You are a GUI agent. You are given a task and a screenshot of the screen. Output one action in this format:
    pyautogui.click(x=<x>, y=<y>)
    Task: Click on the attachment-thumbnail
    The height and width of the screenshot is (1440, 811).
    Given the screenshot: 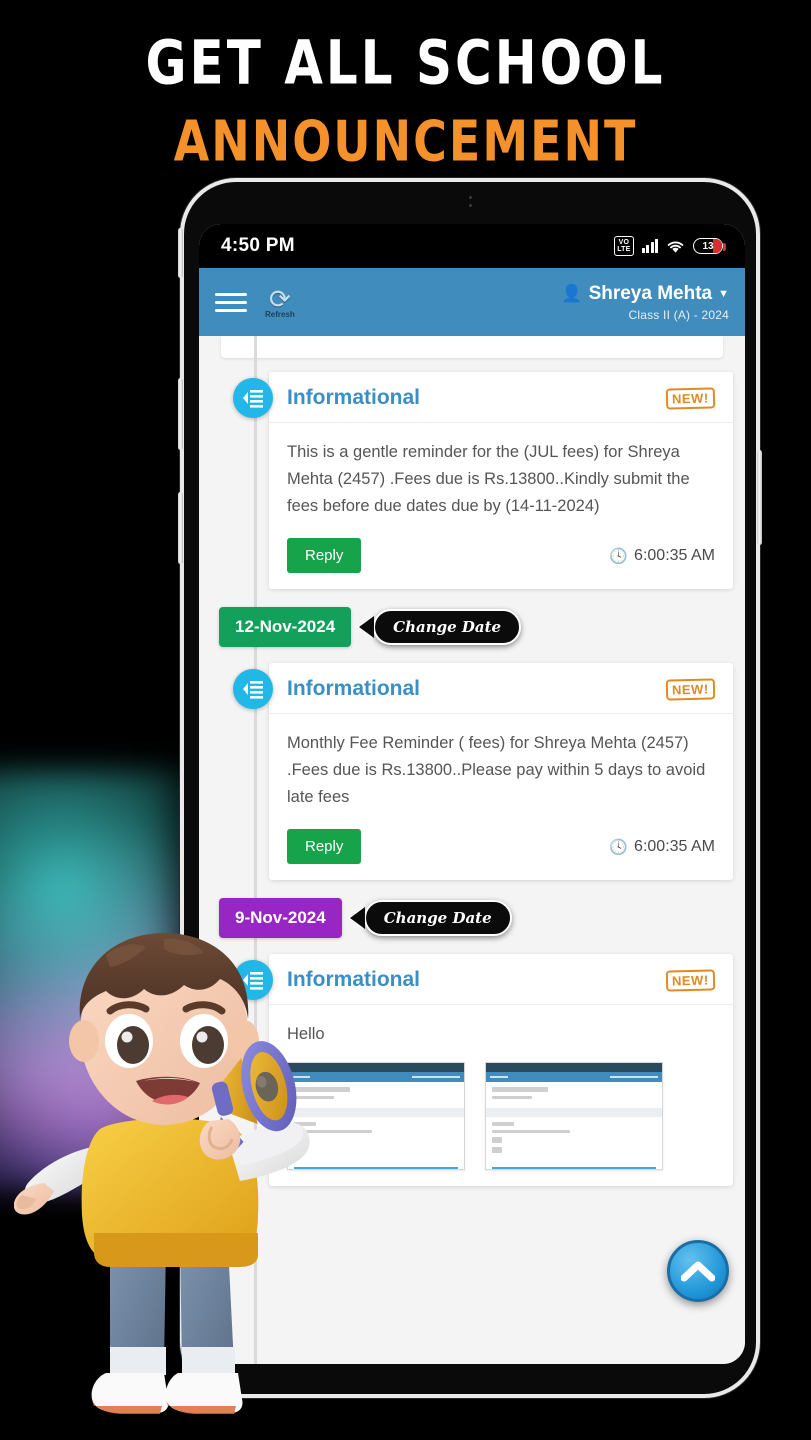 What is the action you would take?
    pyautogui.click(x=574, y=1116)
    